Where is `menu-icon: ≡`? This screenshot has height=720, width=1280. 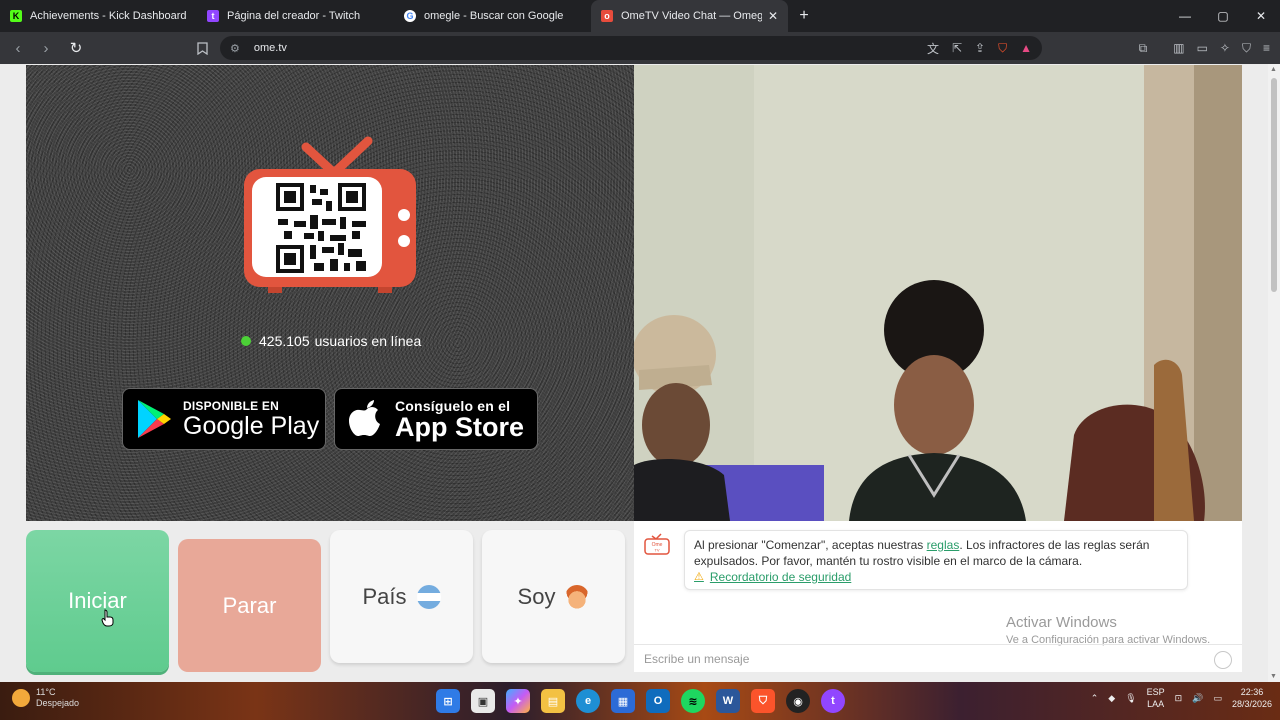 menu-icon: ≡ is located at coordinates (1266, 48).